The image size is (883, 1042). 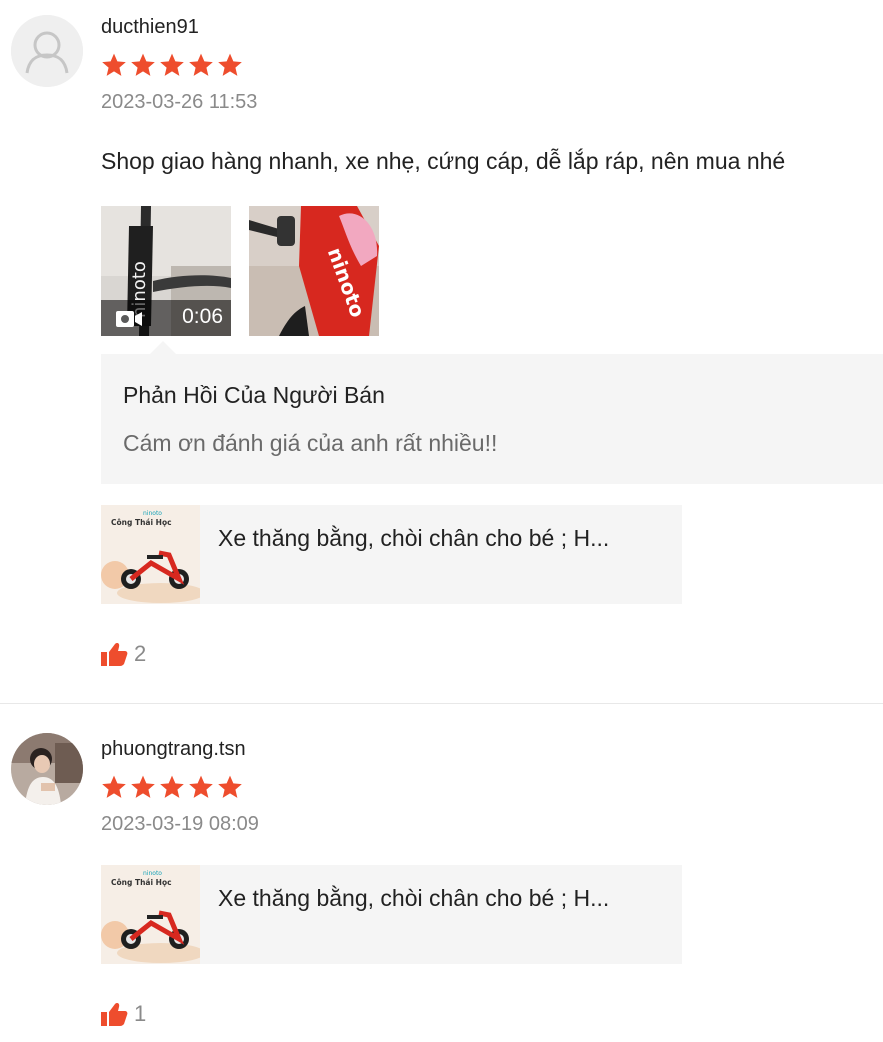 What do you see at coordinates (180, 824) in the screenshot?
I see `review-date: 2023-03-19 08:09` at bounding box center [180, 824].